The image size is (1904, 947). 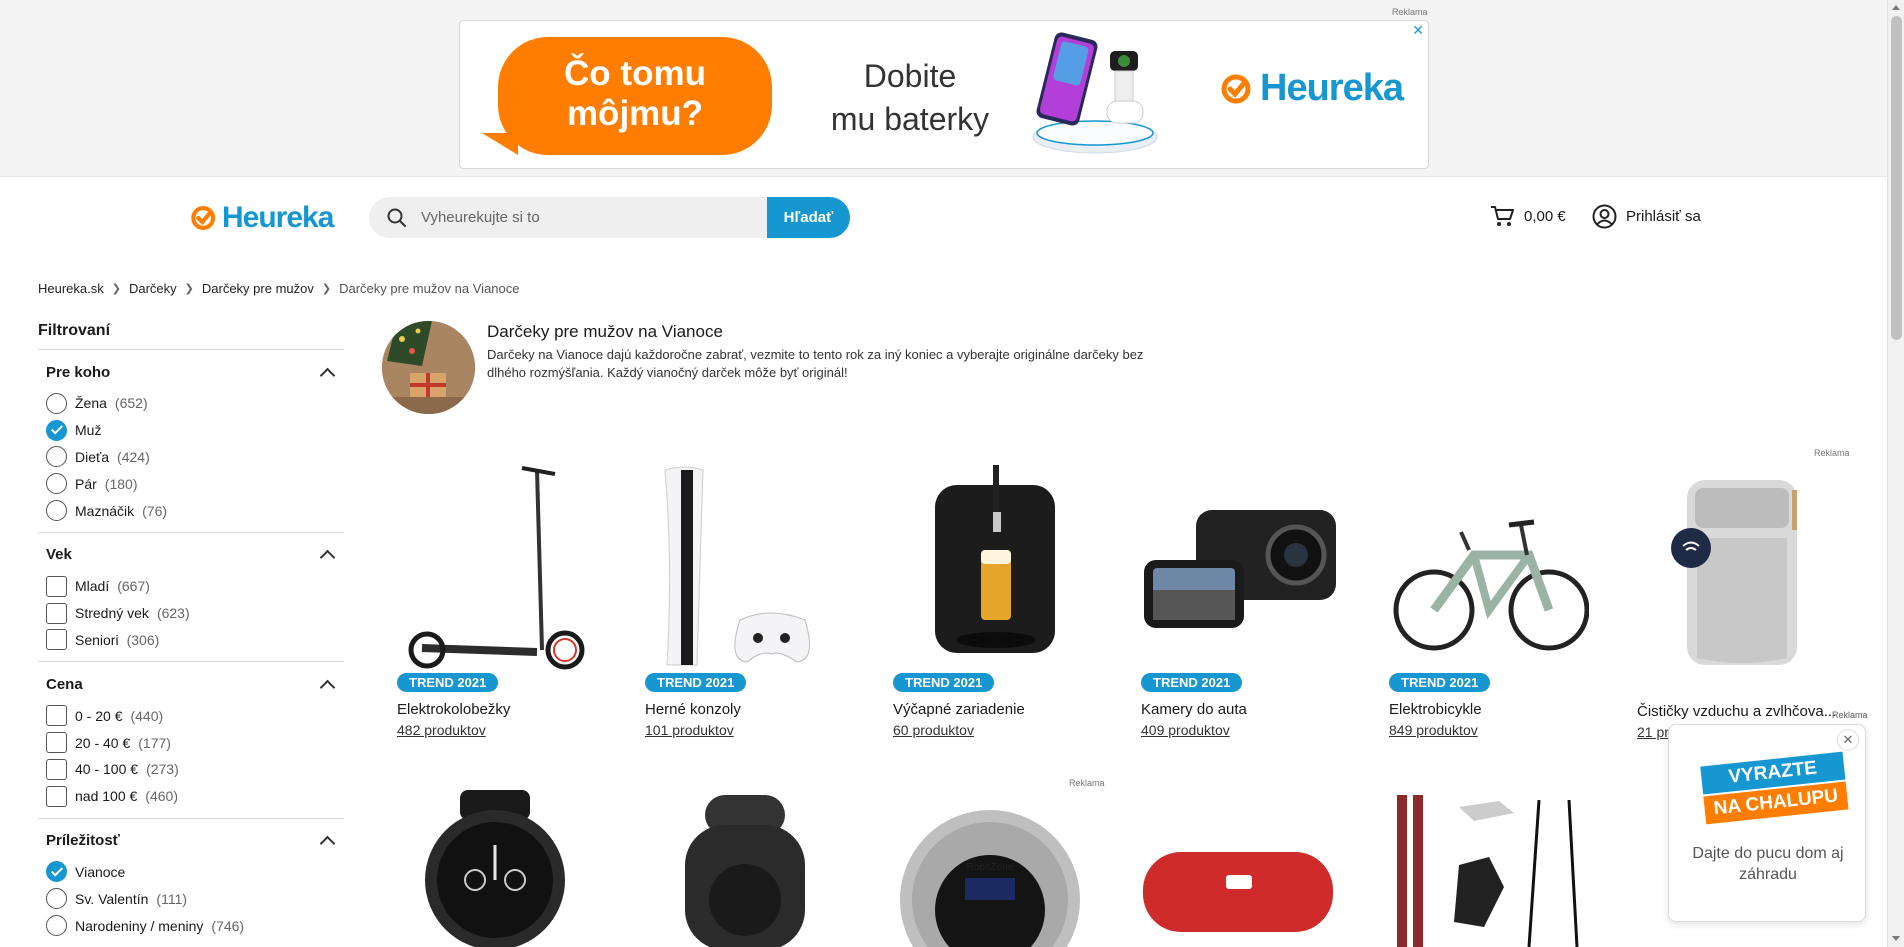 What do you see at coordinates (153, 288) in the screenshot?
I see `breadcrumb-item-gifts: Darčeky` at bounding box center [153, 288].